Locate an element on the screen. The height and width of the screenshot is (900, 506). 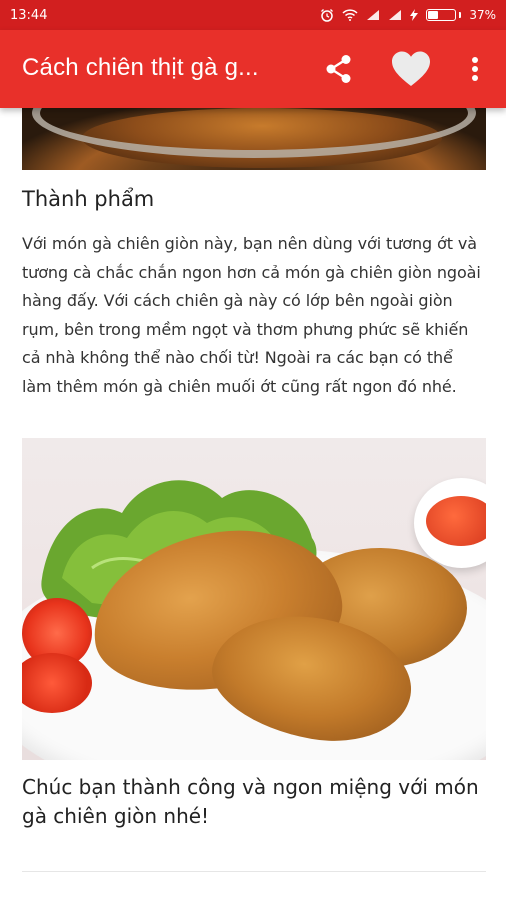
section-title: Thành phẩm is located at coordinates (88, 199).